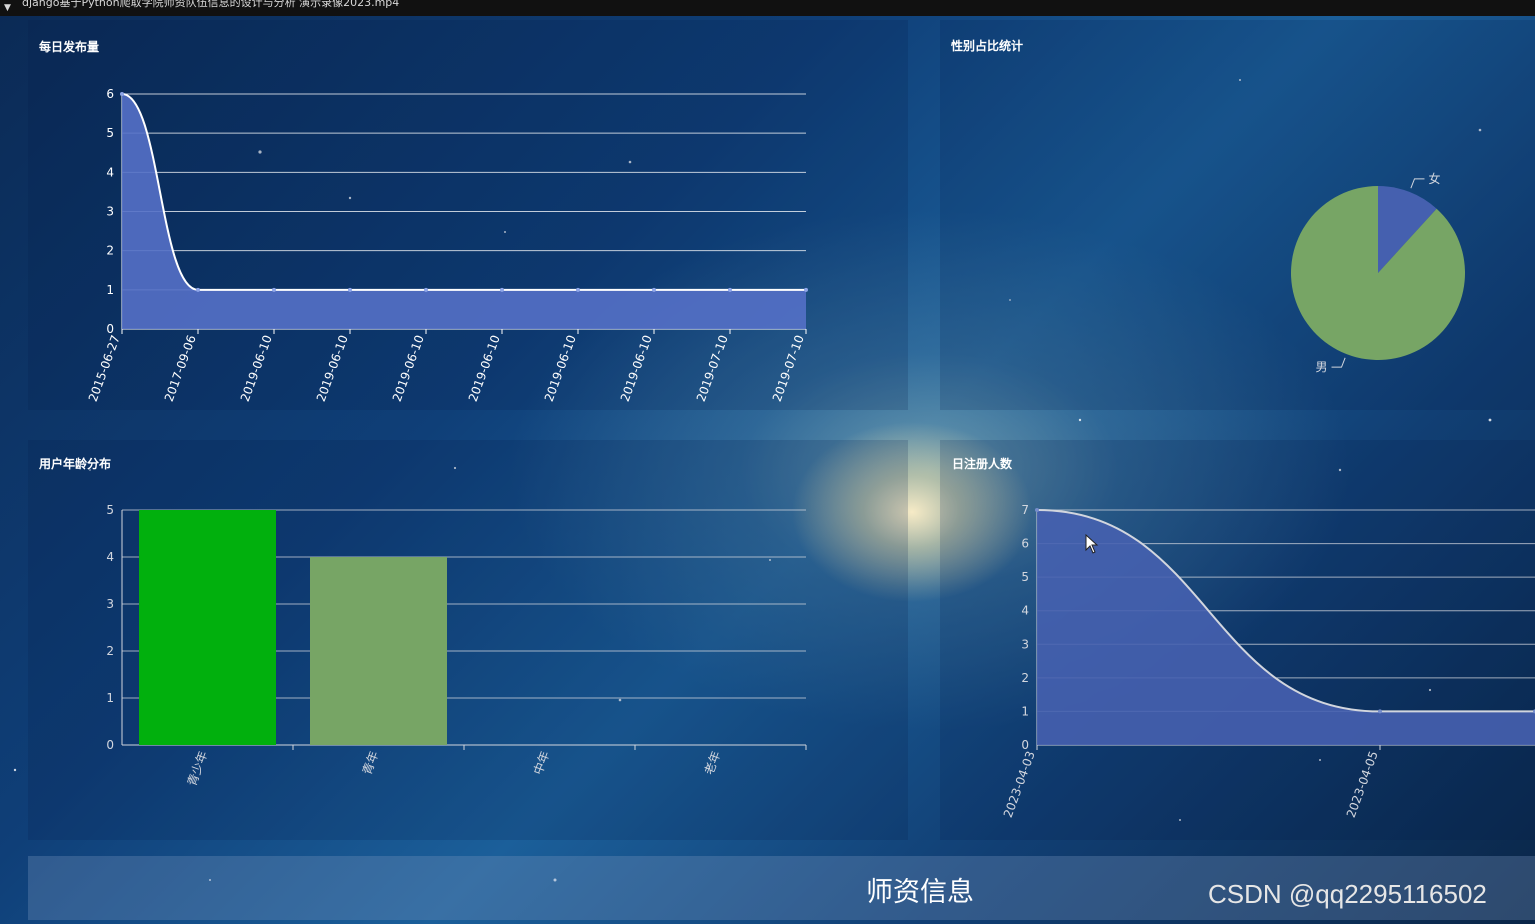 This screenshot has width=1535, height=924. Describe the element at coordinates (110, 133) in the screenshot. I see `daily-posts-ytick-label: 5` at that location.